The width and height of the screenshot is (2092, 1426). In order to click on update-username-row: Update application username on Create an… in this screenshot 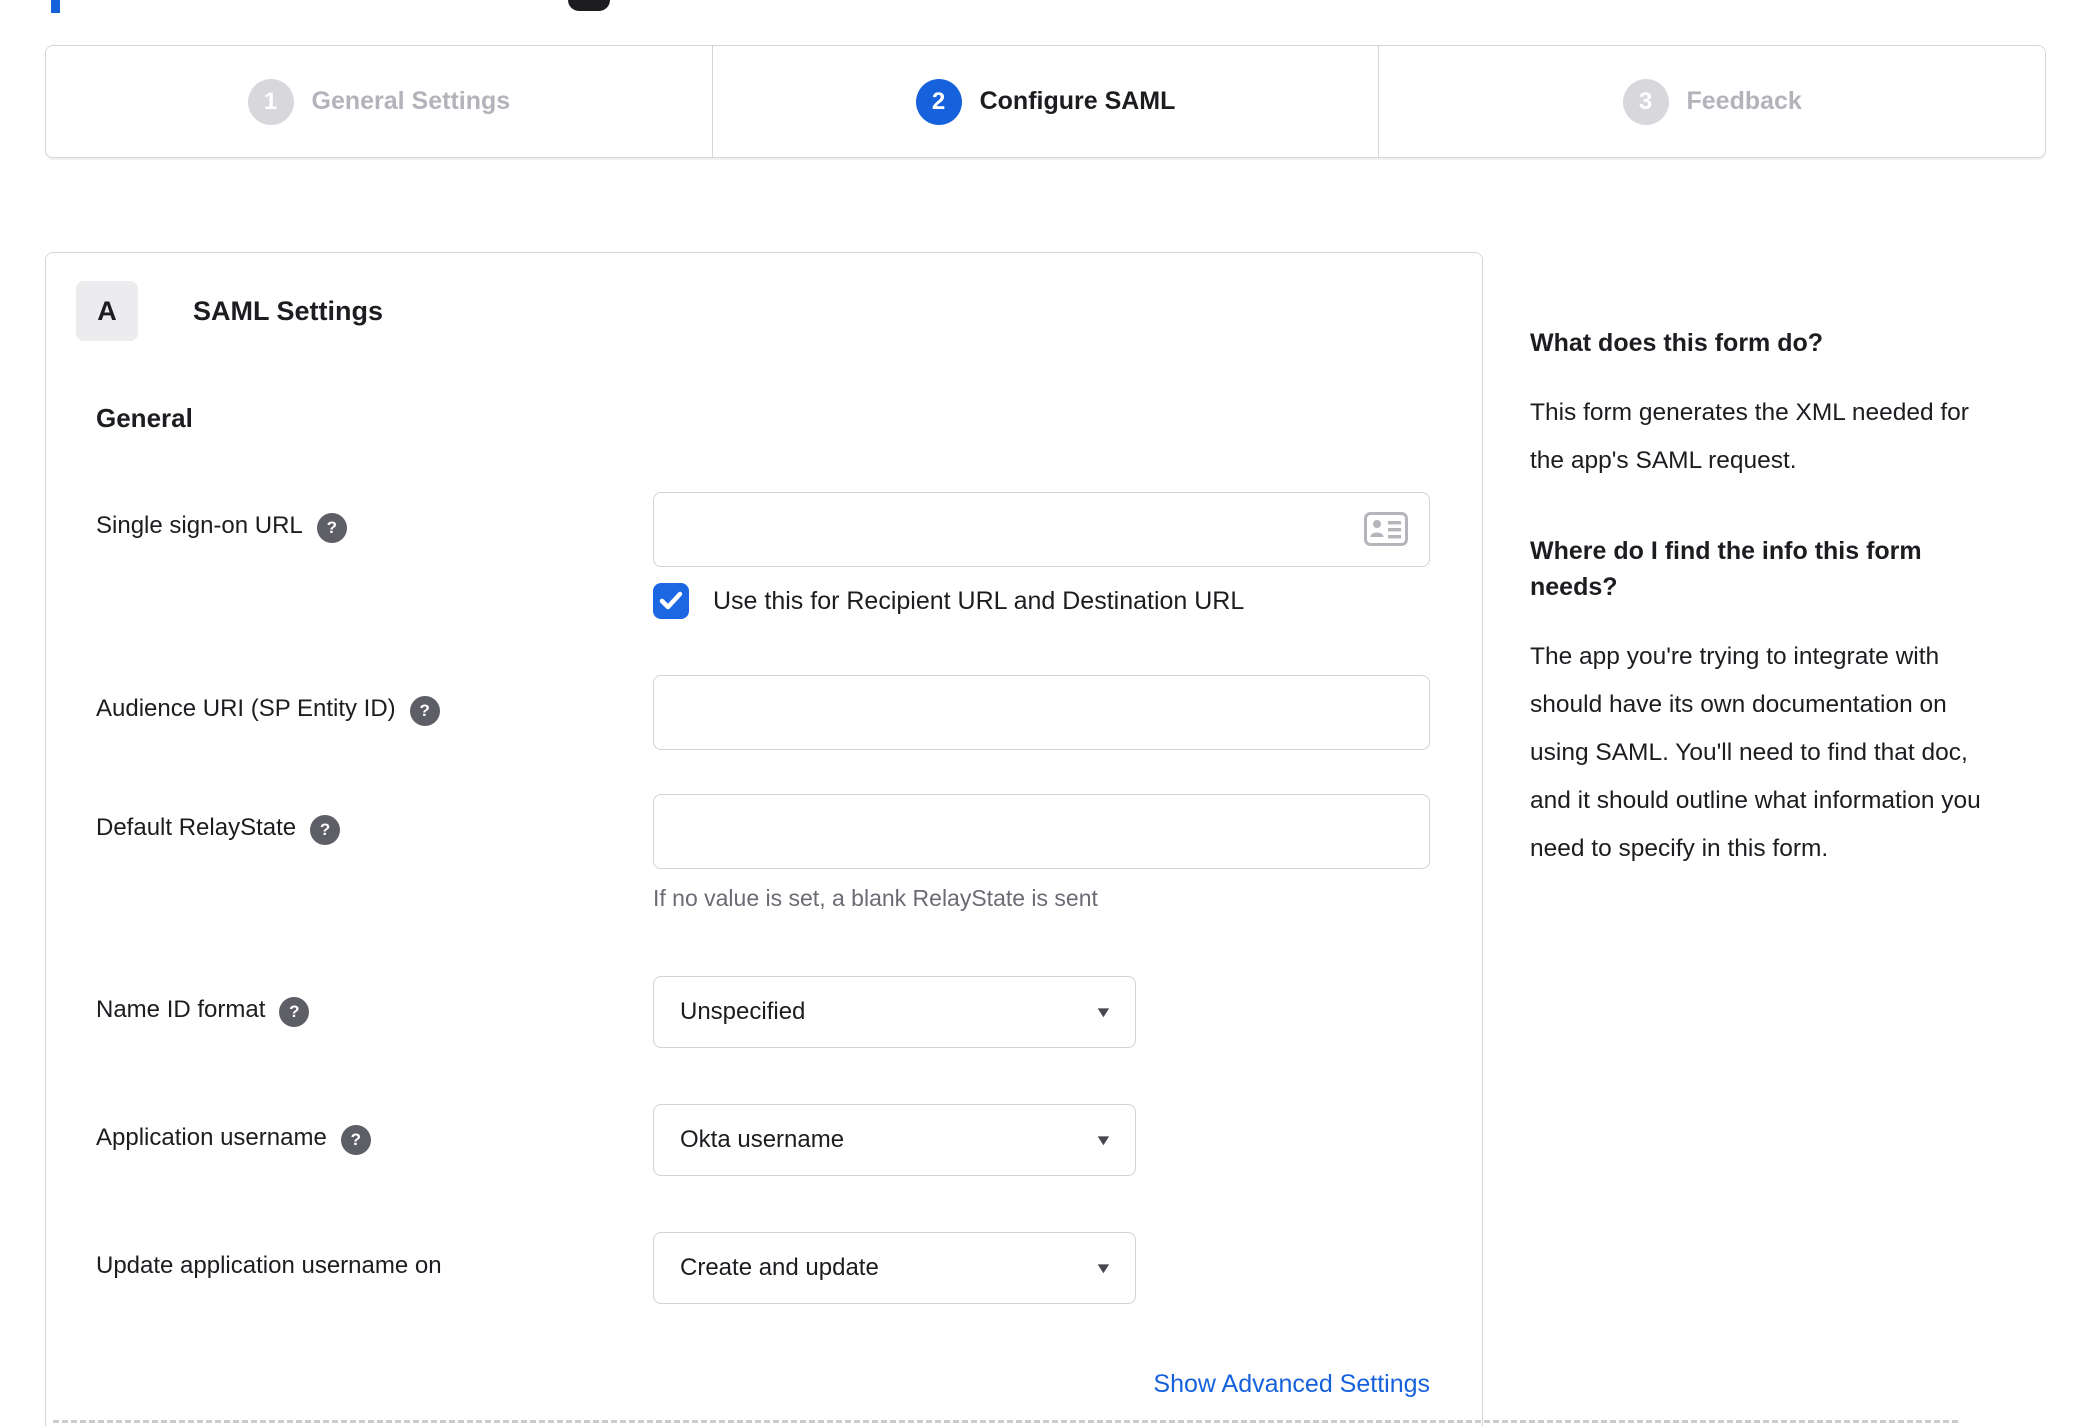, I will do `click(766, 1268)`.